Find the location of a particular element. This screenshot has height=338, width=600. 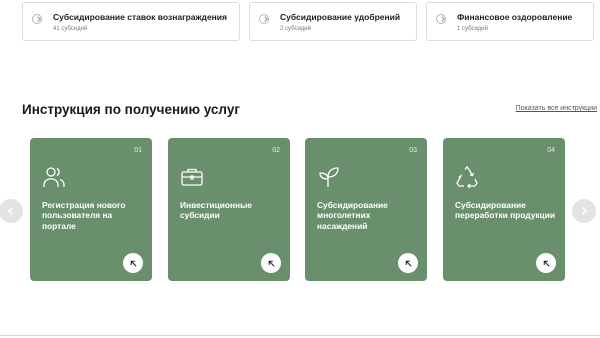

briefcase-icon is located at coordinates (192, 177).